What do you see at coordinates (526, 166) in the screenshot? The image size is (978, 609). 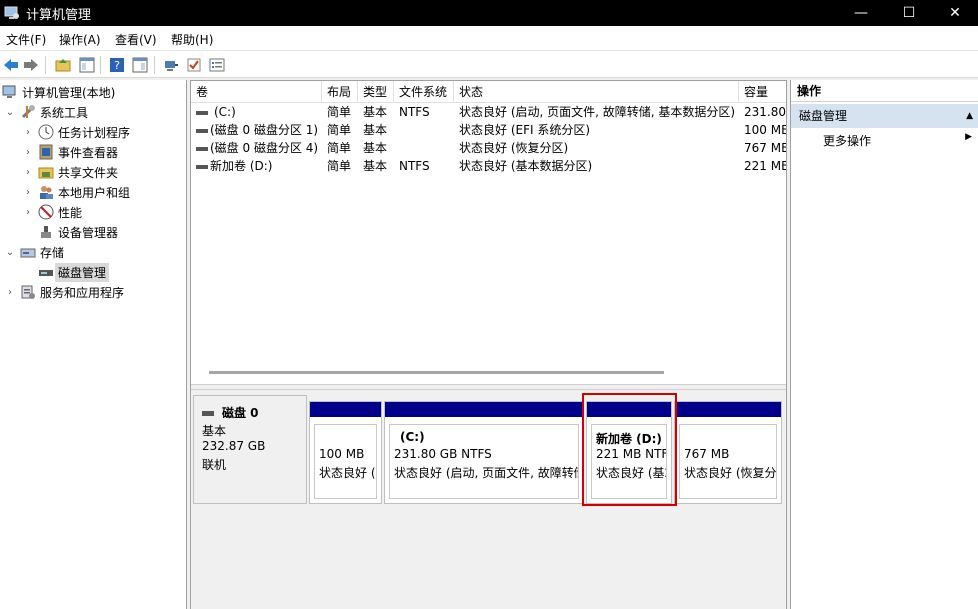 I see `cell-status: 状态良好 (基本数据分区)` at bounding box center [526, 166].